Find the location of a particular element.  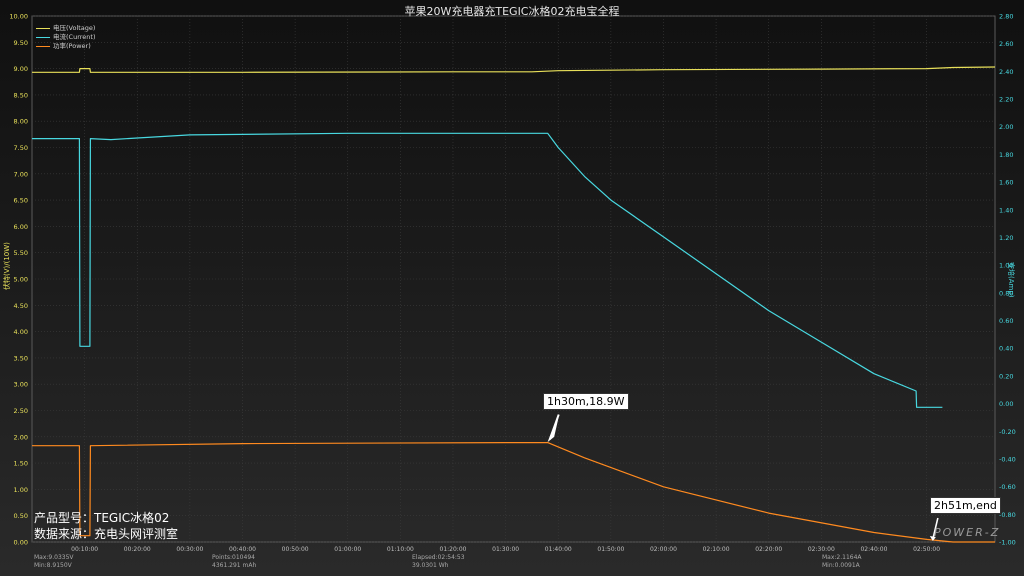

stats-points: Points:010494 4361.291 mAh is located at coordinates (234, 561).